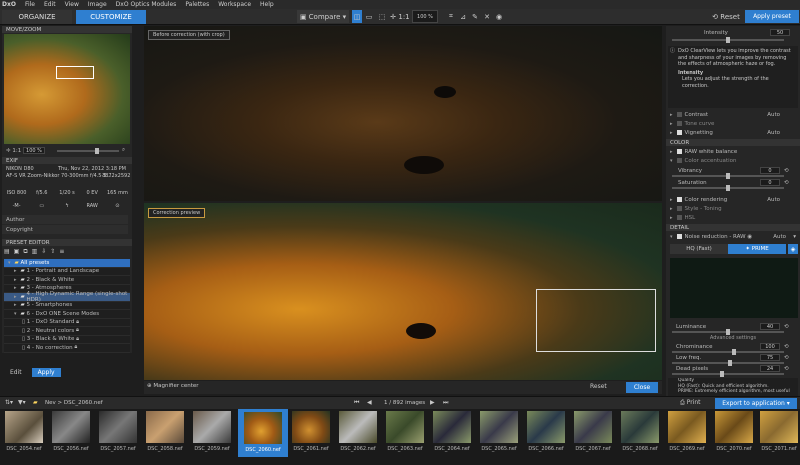  What do you see at coordinates (67, 306) in the screenshot?
I see `preset-item: ▸ ▰ 5 - Smartphones` at bounding box center [67, 306].